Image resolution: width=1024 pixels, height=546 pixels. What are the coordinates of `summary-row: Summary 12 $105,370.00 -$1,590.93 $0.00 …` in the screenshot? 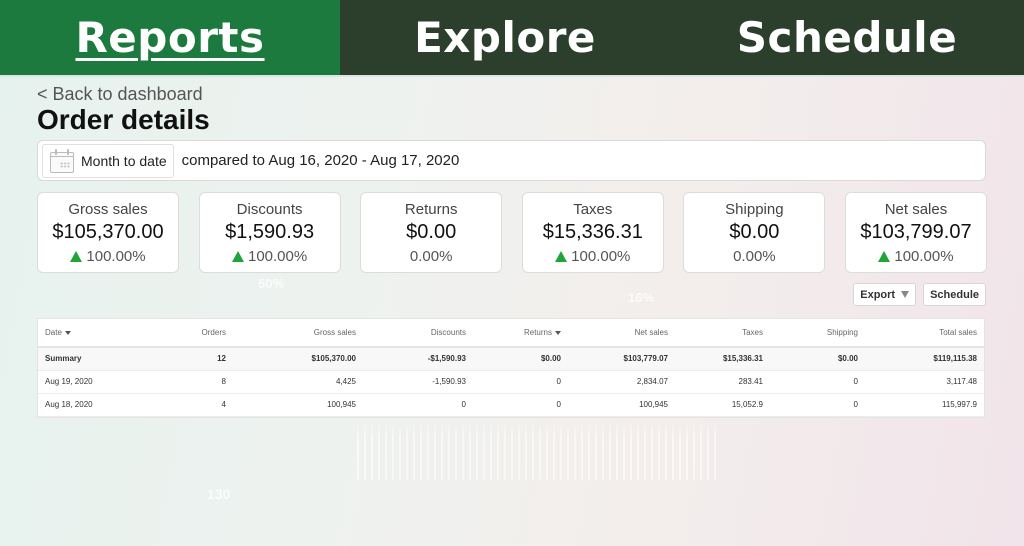 It's located at (511, 359).